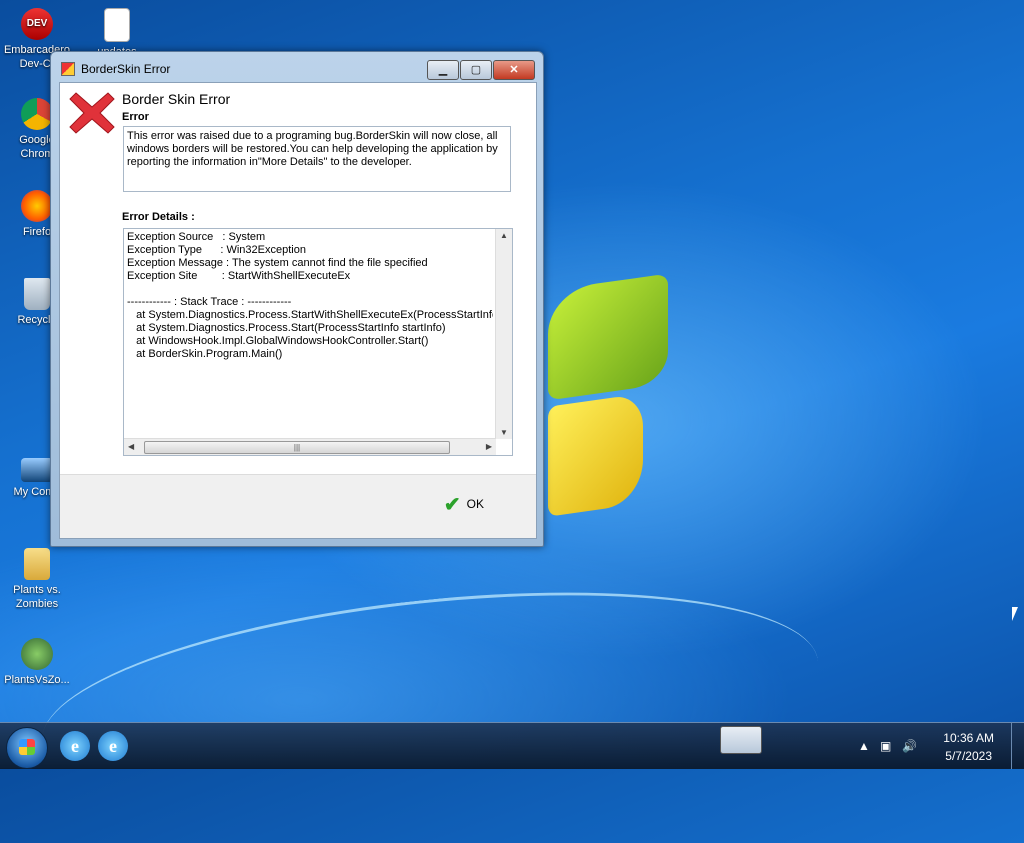 The height and width of the screenshot is (843, 1024). Describe the element at coordinates (37, 294) in the screenshot. I see `recycle-bin-icon` at that location.